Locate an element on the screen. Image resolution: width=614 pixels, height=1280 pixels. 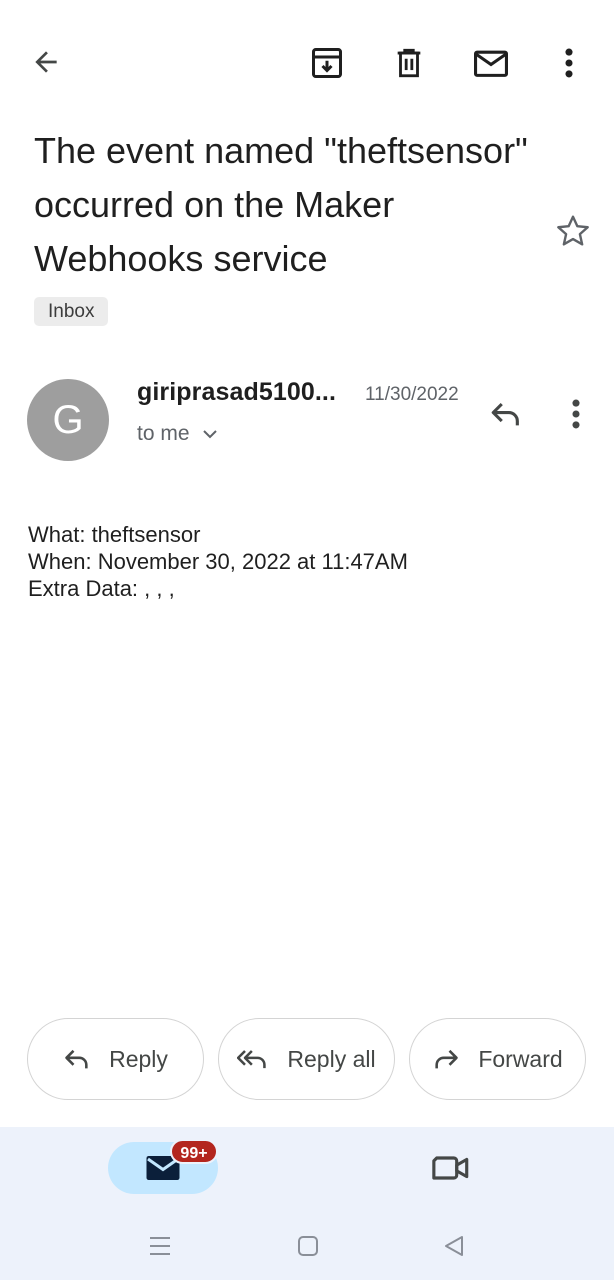
star-outline-icon is located at coordinates (573, 230).